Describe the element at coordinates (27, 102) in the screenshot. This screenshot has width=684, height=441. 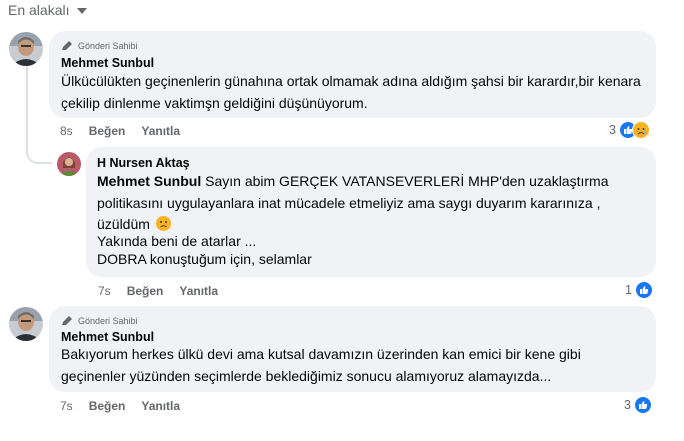
I see `thread-line` at that location.